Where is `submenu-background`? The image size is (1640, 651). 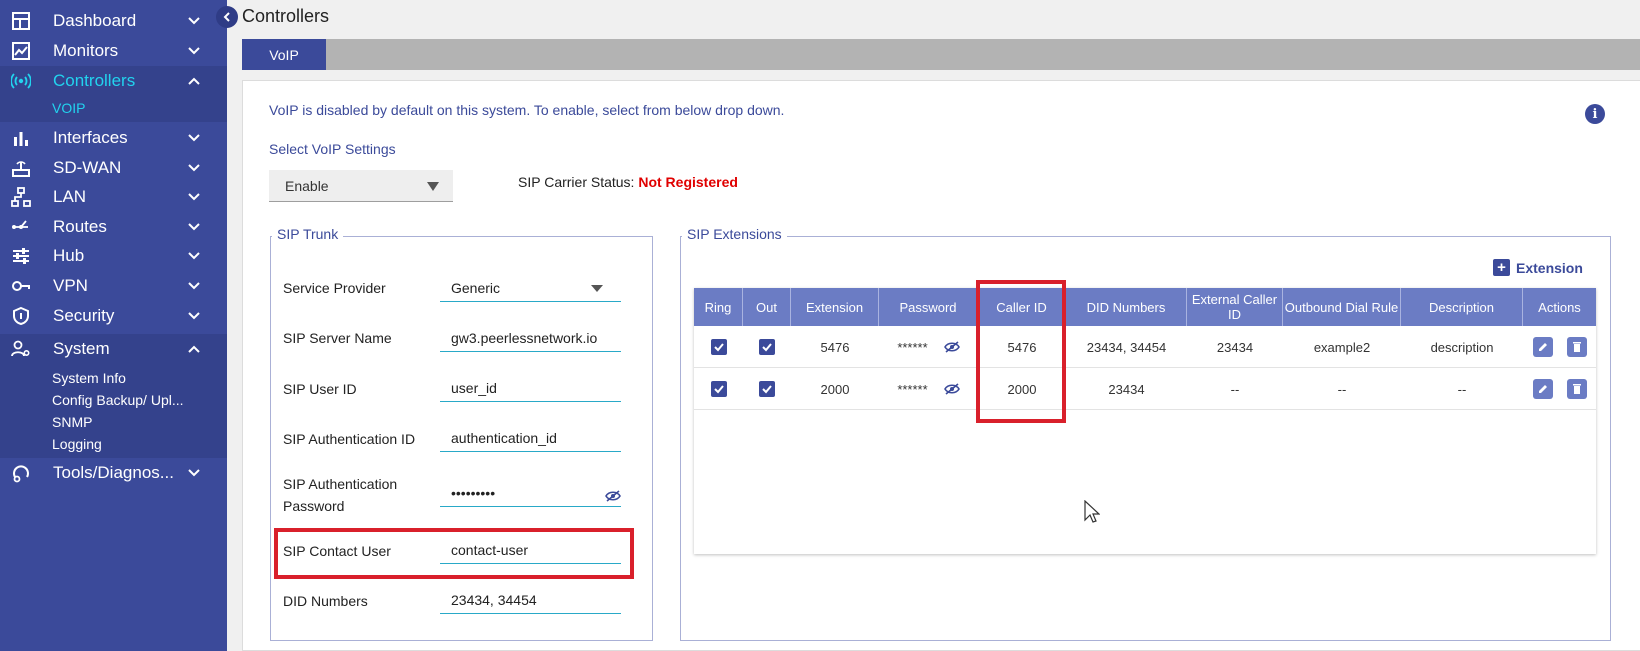
submenu-background is located at coordinates (113, 109).